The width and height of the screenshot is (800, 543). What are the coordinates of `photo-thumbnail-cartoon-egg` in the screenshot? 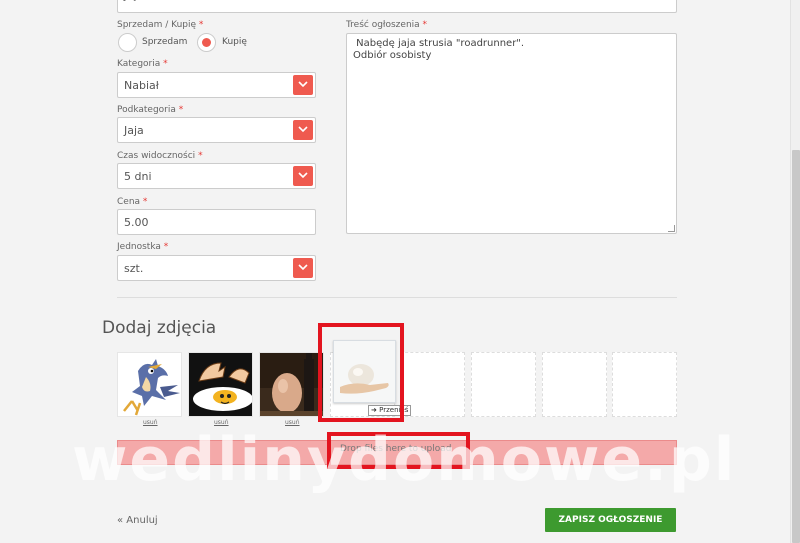 It's located at (220, 384).